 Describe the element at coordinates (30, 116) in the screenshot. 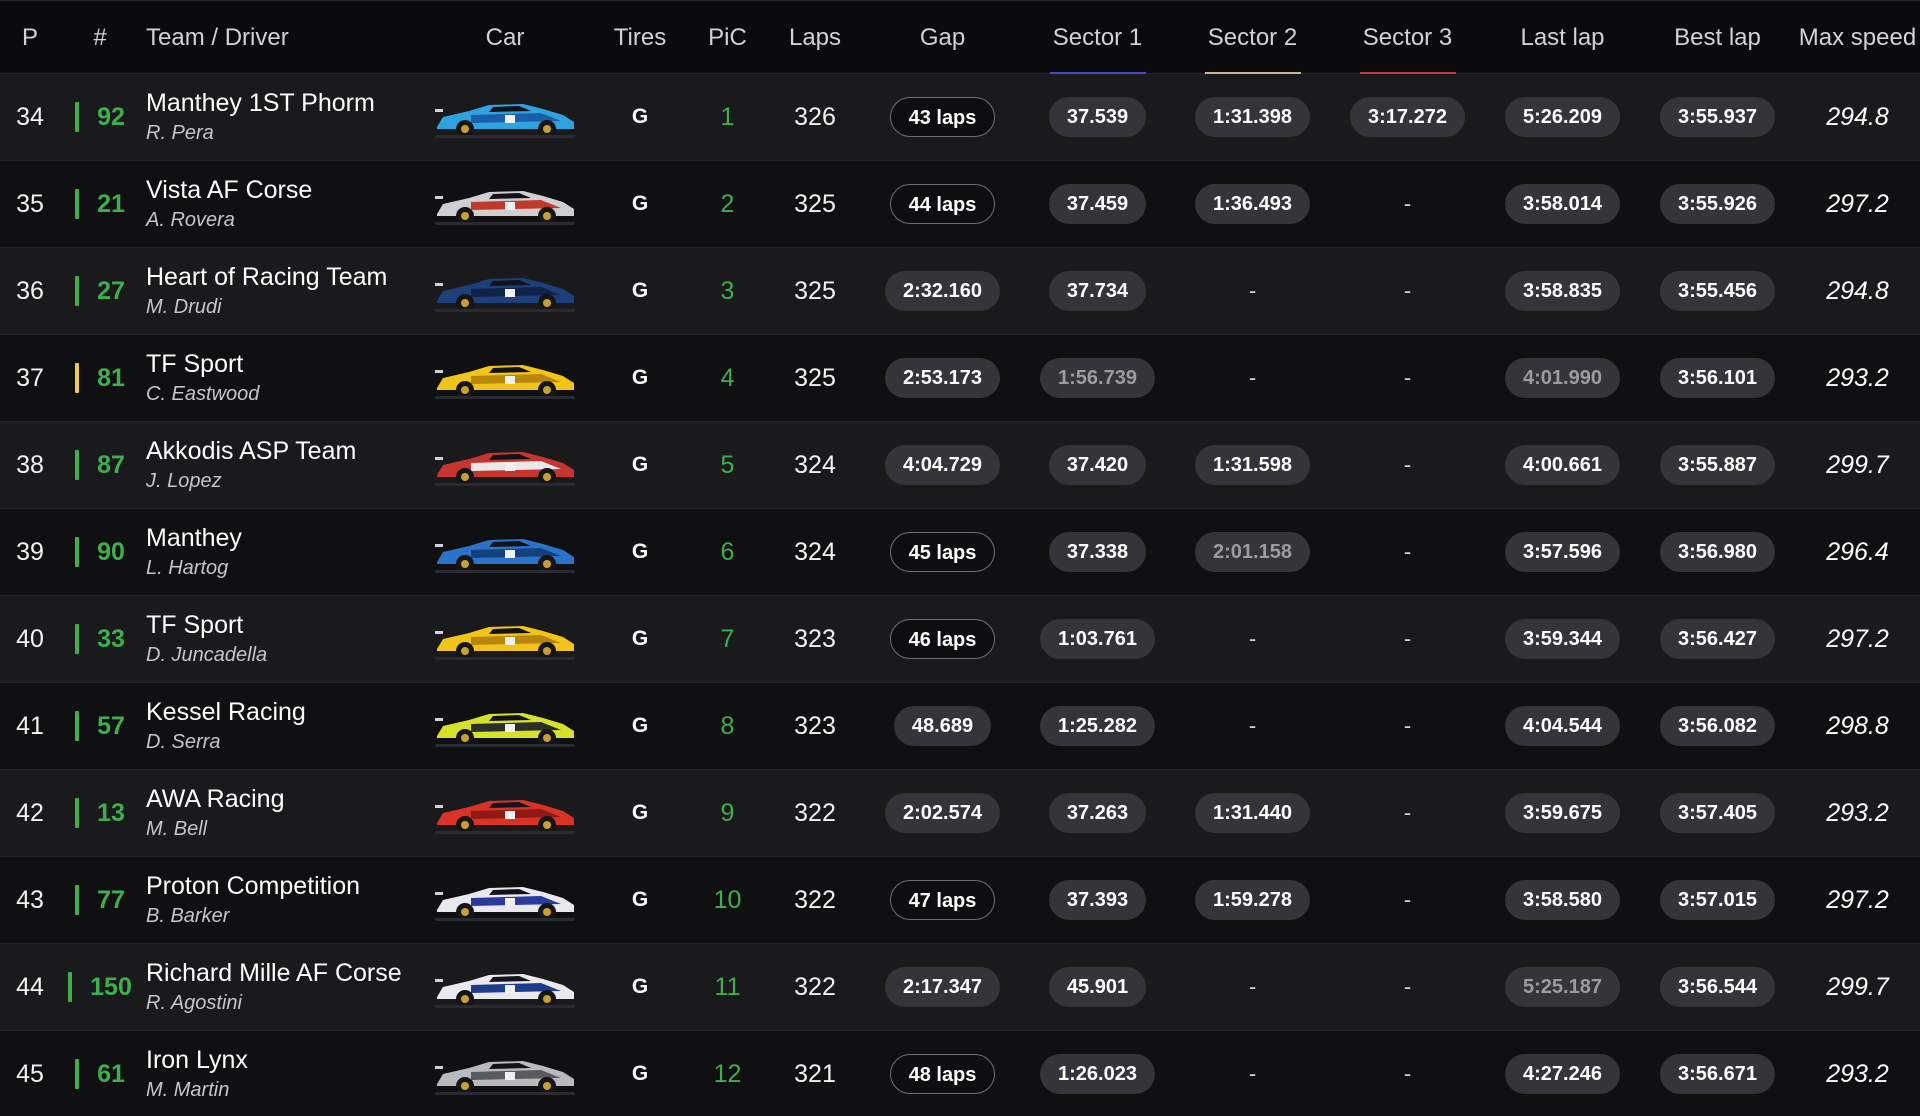

I see `position: 34` at that location.